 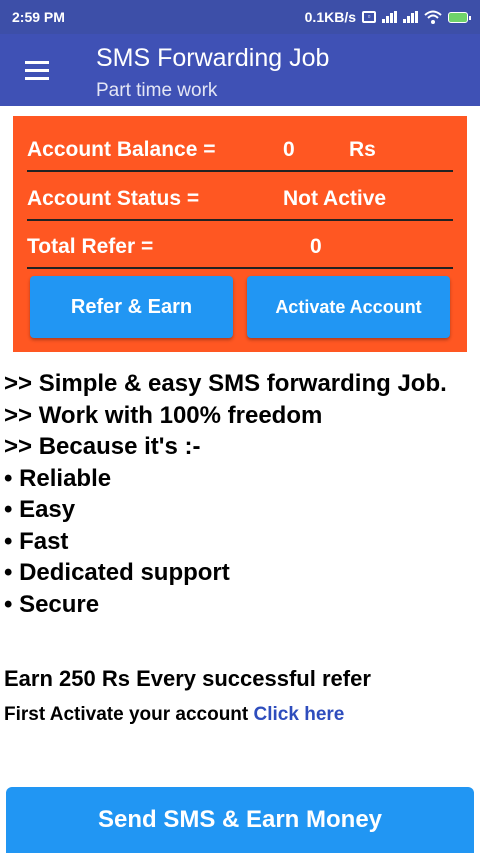 I want to click on earn-refer-text: Earn 250 Rs Every successful refer, so click(x=187, y=678).